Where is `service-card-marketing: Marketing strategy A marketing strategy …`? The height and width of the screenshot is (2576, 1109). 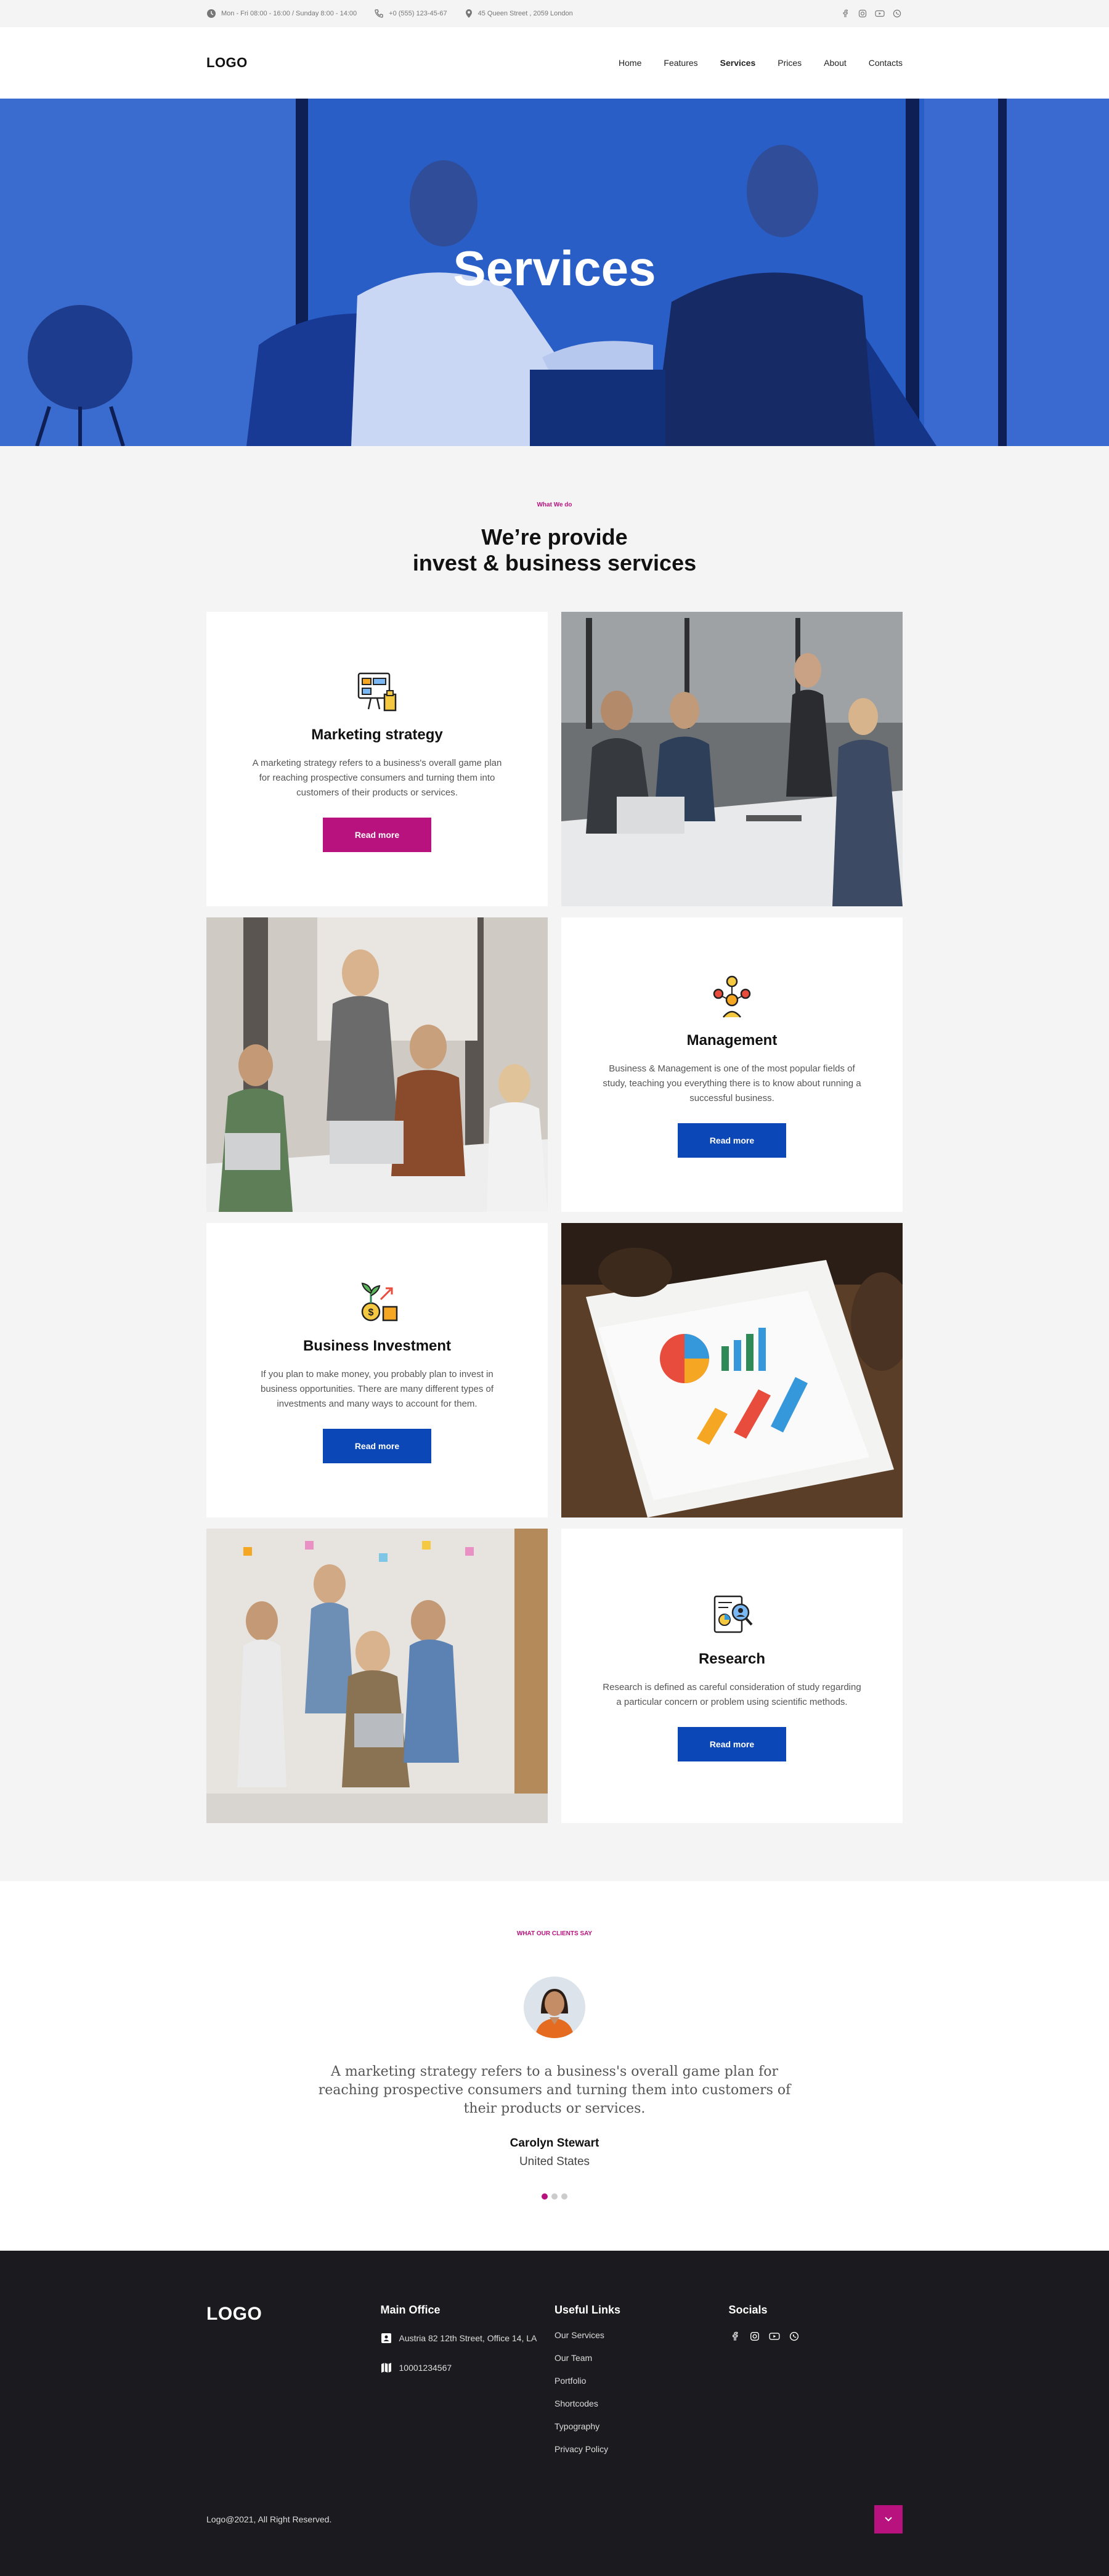 service-card-marketing: Marketing strategy A marketing strategy … is located at coordinates (377, 759).